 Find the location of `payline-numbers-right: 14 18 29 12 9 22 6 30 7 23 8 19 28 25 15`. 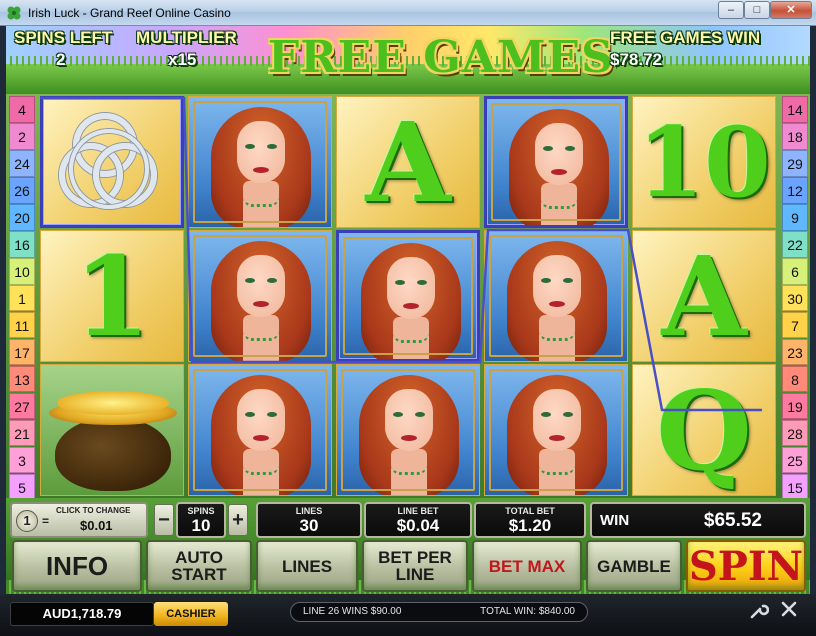

payline-numbers-right: 14 18 29 12 9 22 6 30 7 23 8 19 28 25 15 is located at coordinates (795, 298).